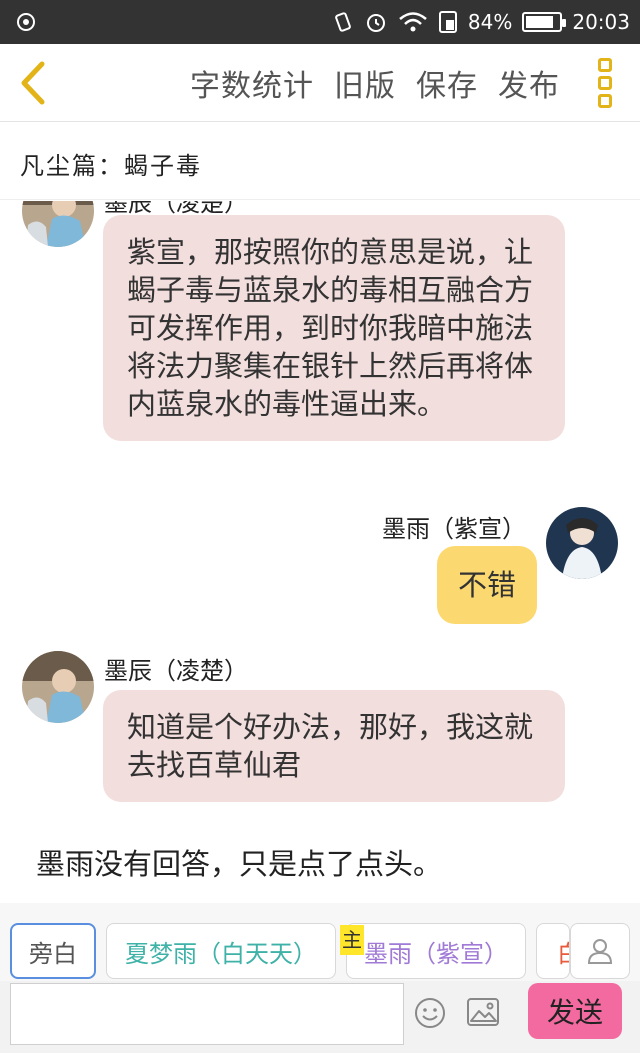  What do you see at coordinates (375, 23) in the screenshot?
I see `alarm-icon` at bounding box center [375, 23].